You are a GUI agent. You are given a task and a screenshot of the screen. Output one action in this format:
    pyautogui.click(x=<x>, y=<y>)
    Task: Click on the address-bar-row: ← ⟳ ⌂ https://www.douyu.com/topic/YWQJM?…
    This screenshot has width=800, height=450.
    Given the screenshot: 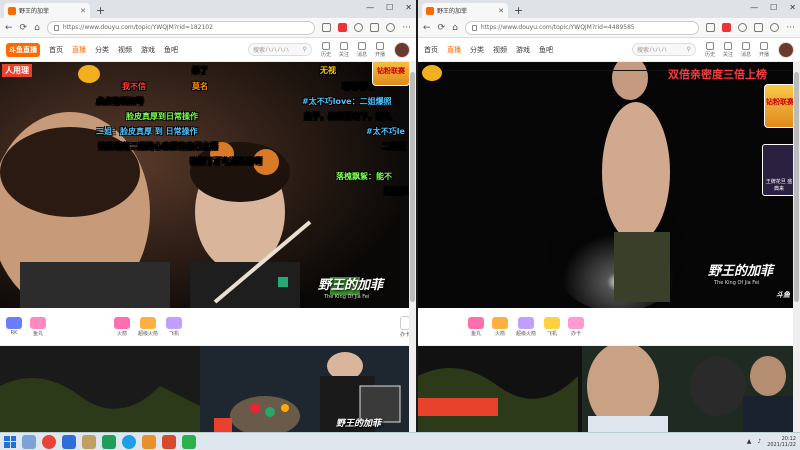 What is the action you would take?
    pyautogui.click(x=609, y=28)
    